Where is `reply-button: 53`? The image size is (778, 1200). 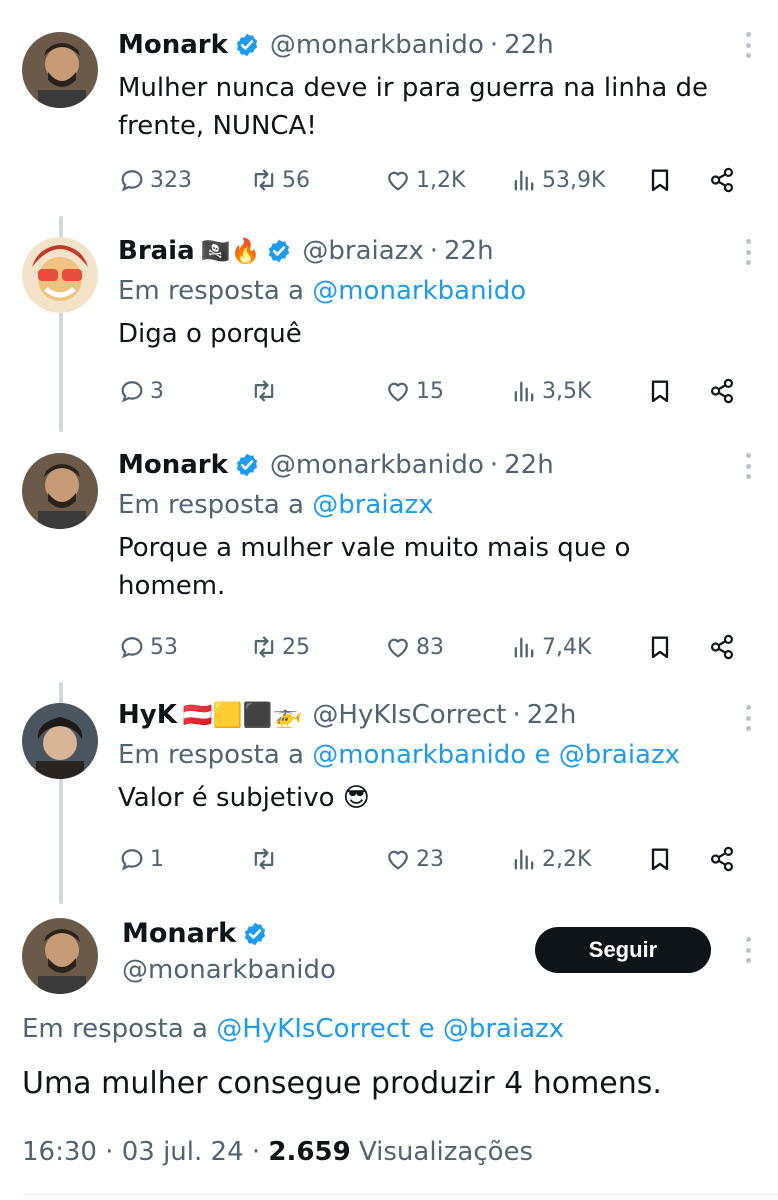
reply-button: 53 is located at coordinates (148, 647).